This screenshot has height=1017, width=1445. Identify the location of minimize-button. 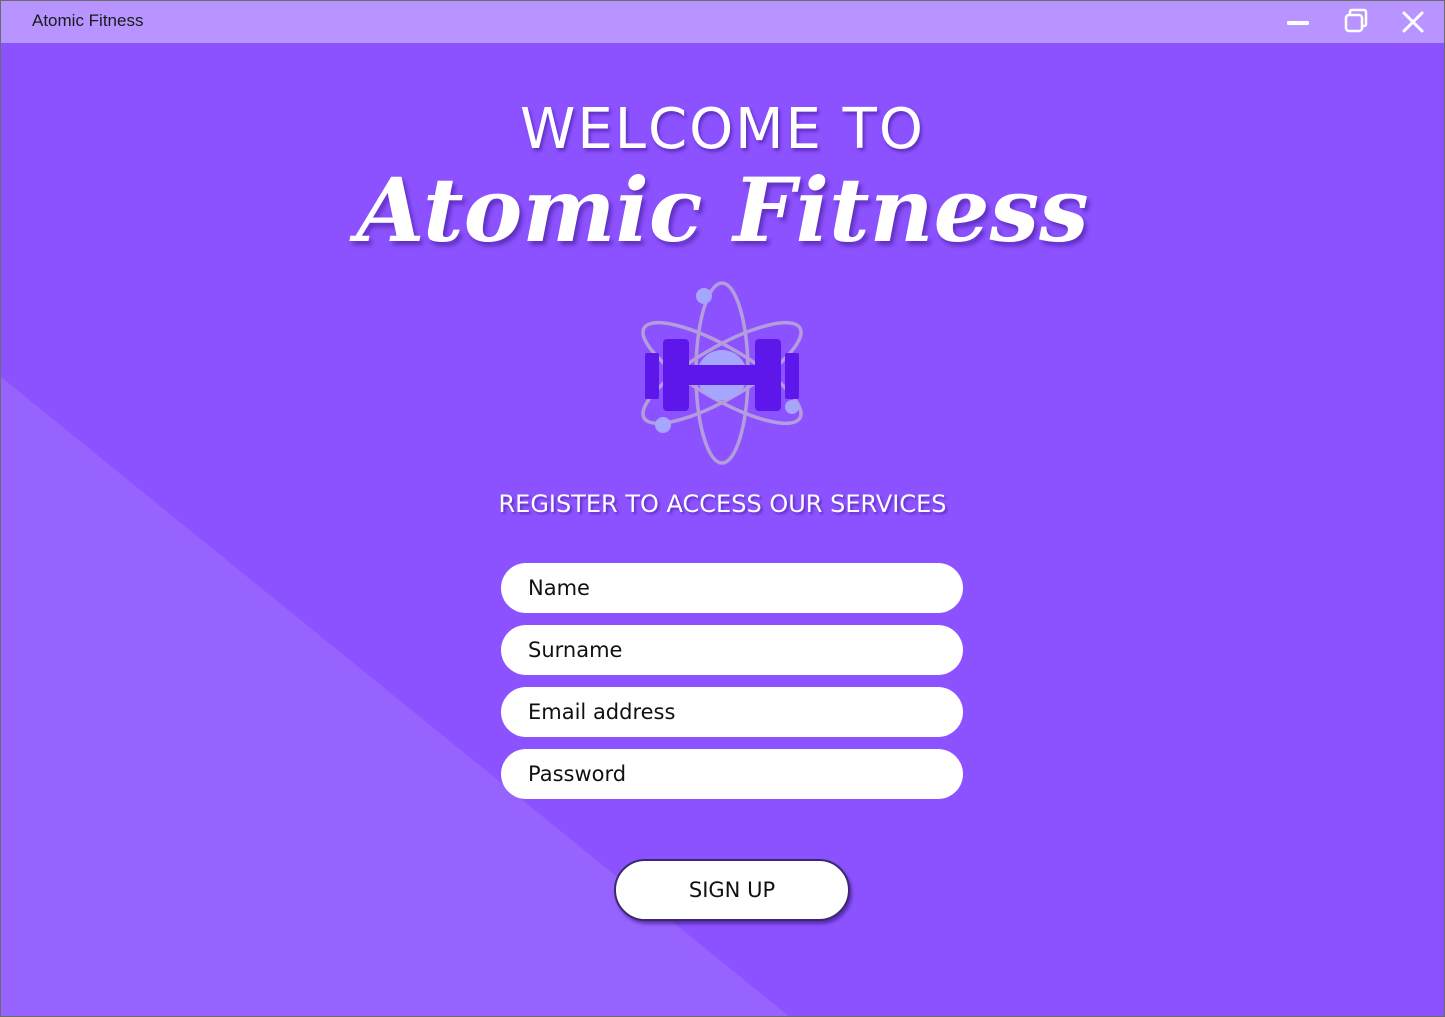
(1298, 22).